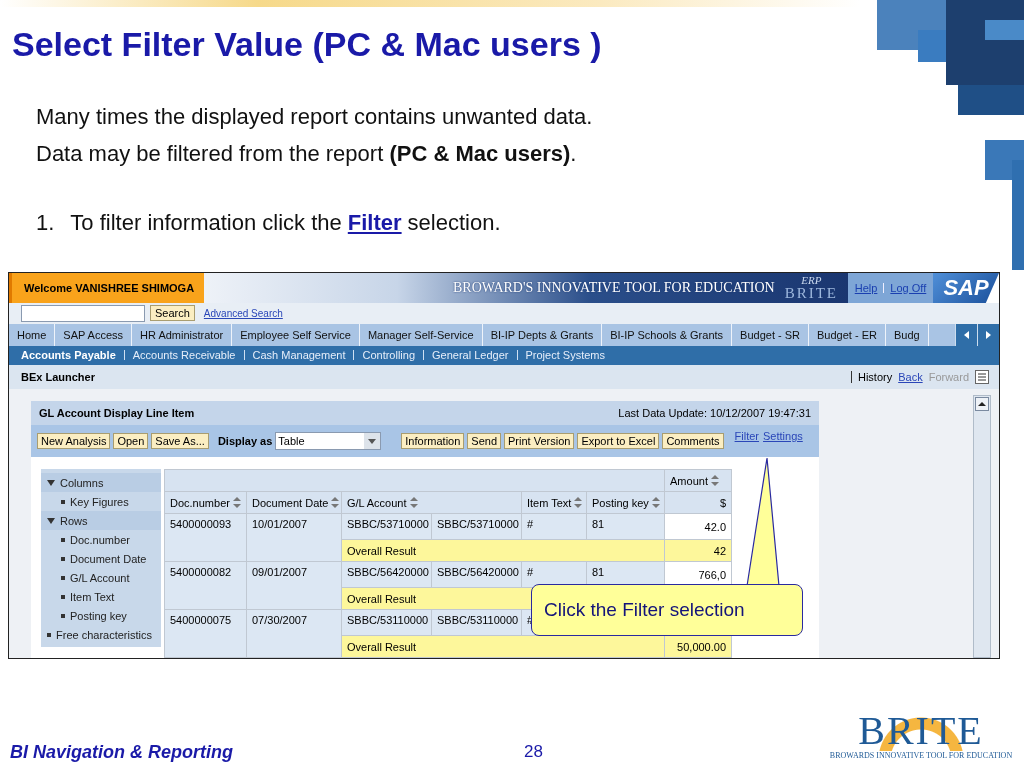 This screenshot has width=1024, height=768. What do you see at coordinates (470, 355) in the screenshot?
I see `subnav-link: General Ledger` at bounding box center [470, 355].